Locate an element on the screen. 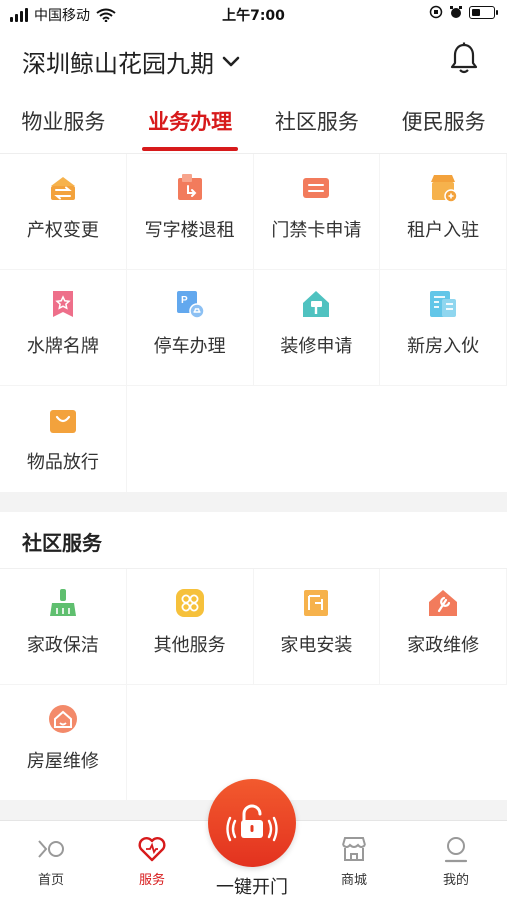 This screenshot has width=507, height=900. grid-item-label: 装修申请 is located at coordinates (316, 346).